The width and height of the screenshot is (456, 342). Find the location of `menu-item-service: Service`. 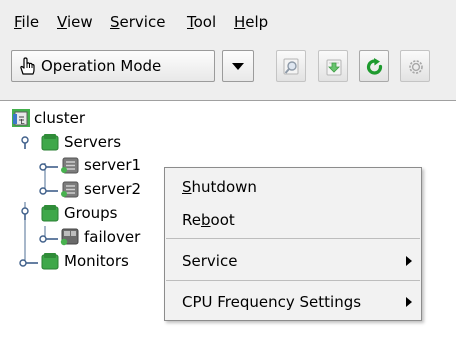

menu-item-service: Service is located at coordinates (293, 261).